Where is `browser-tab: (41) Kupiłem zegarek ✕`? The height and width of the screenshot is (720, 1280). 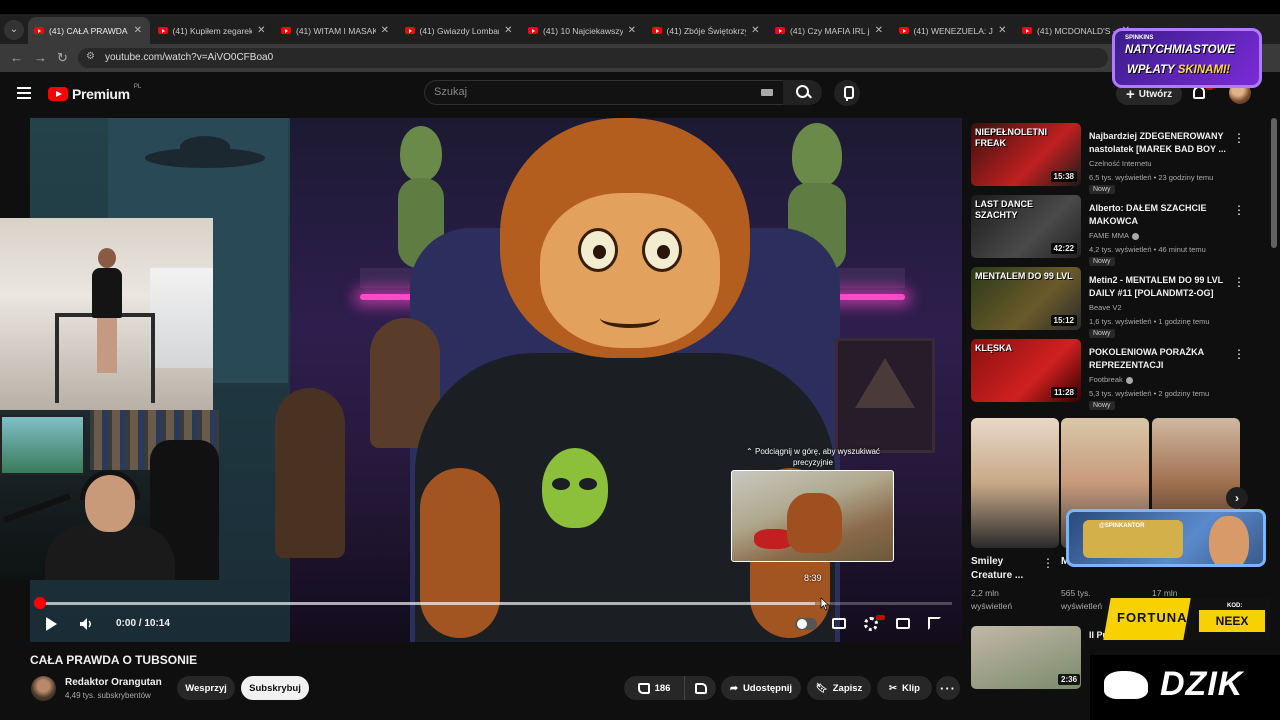 browser-tab: (41) Kupiłem zegarek ✕ is located at coordinates (213, 30).